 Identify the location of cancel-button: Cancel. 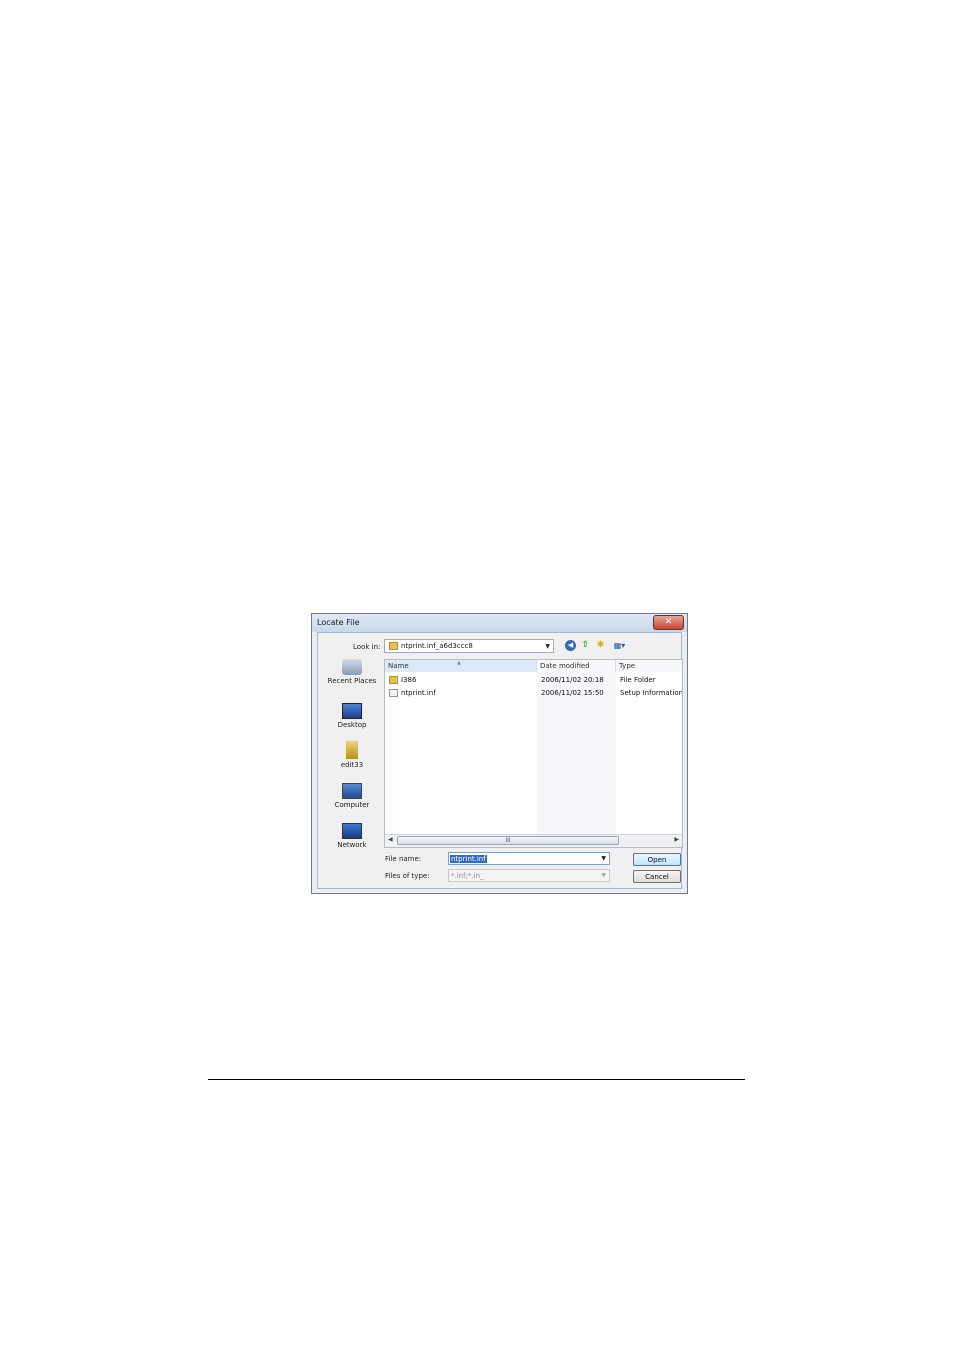
(657, 876).